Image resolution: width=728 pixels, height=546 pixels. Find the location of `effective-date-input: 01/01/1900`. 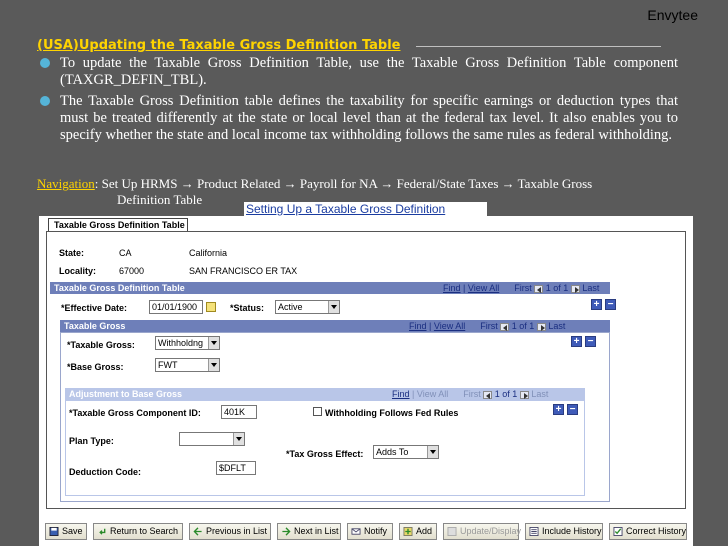

effective-date-input: 01/01/1900 is located at coordinates (176, 307).